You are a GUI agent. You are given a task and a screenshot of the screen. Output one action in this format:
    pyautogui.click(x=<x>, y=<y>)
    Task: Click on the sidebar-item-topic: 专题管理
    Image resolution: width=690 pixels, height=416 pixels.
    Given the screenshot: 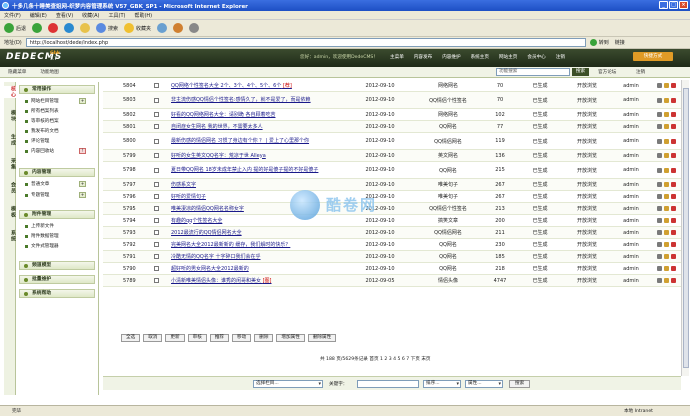 What is the action you would take?
    pyautogui.click(x=37, y=195)
    